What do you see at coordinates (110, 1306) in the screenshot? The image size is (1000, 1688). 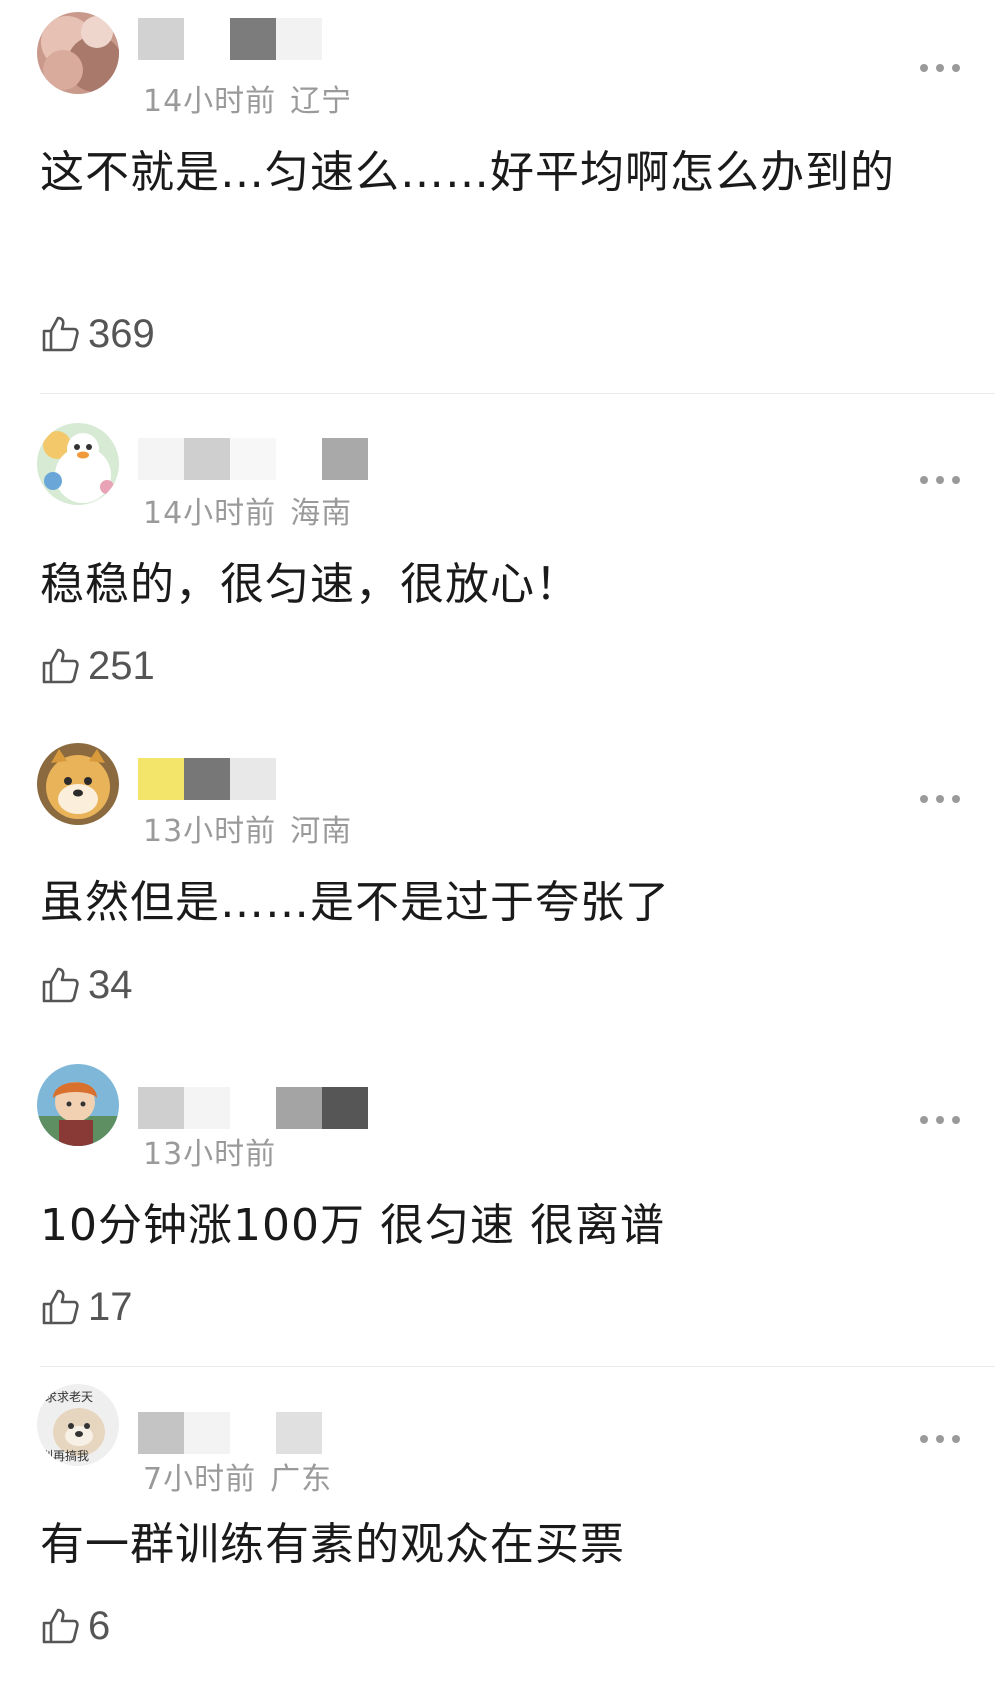 I see `like-count: 17` at bounding box center [110, 1306].